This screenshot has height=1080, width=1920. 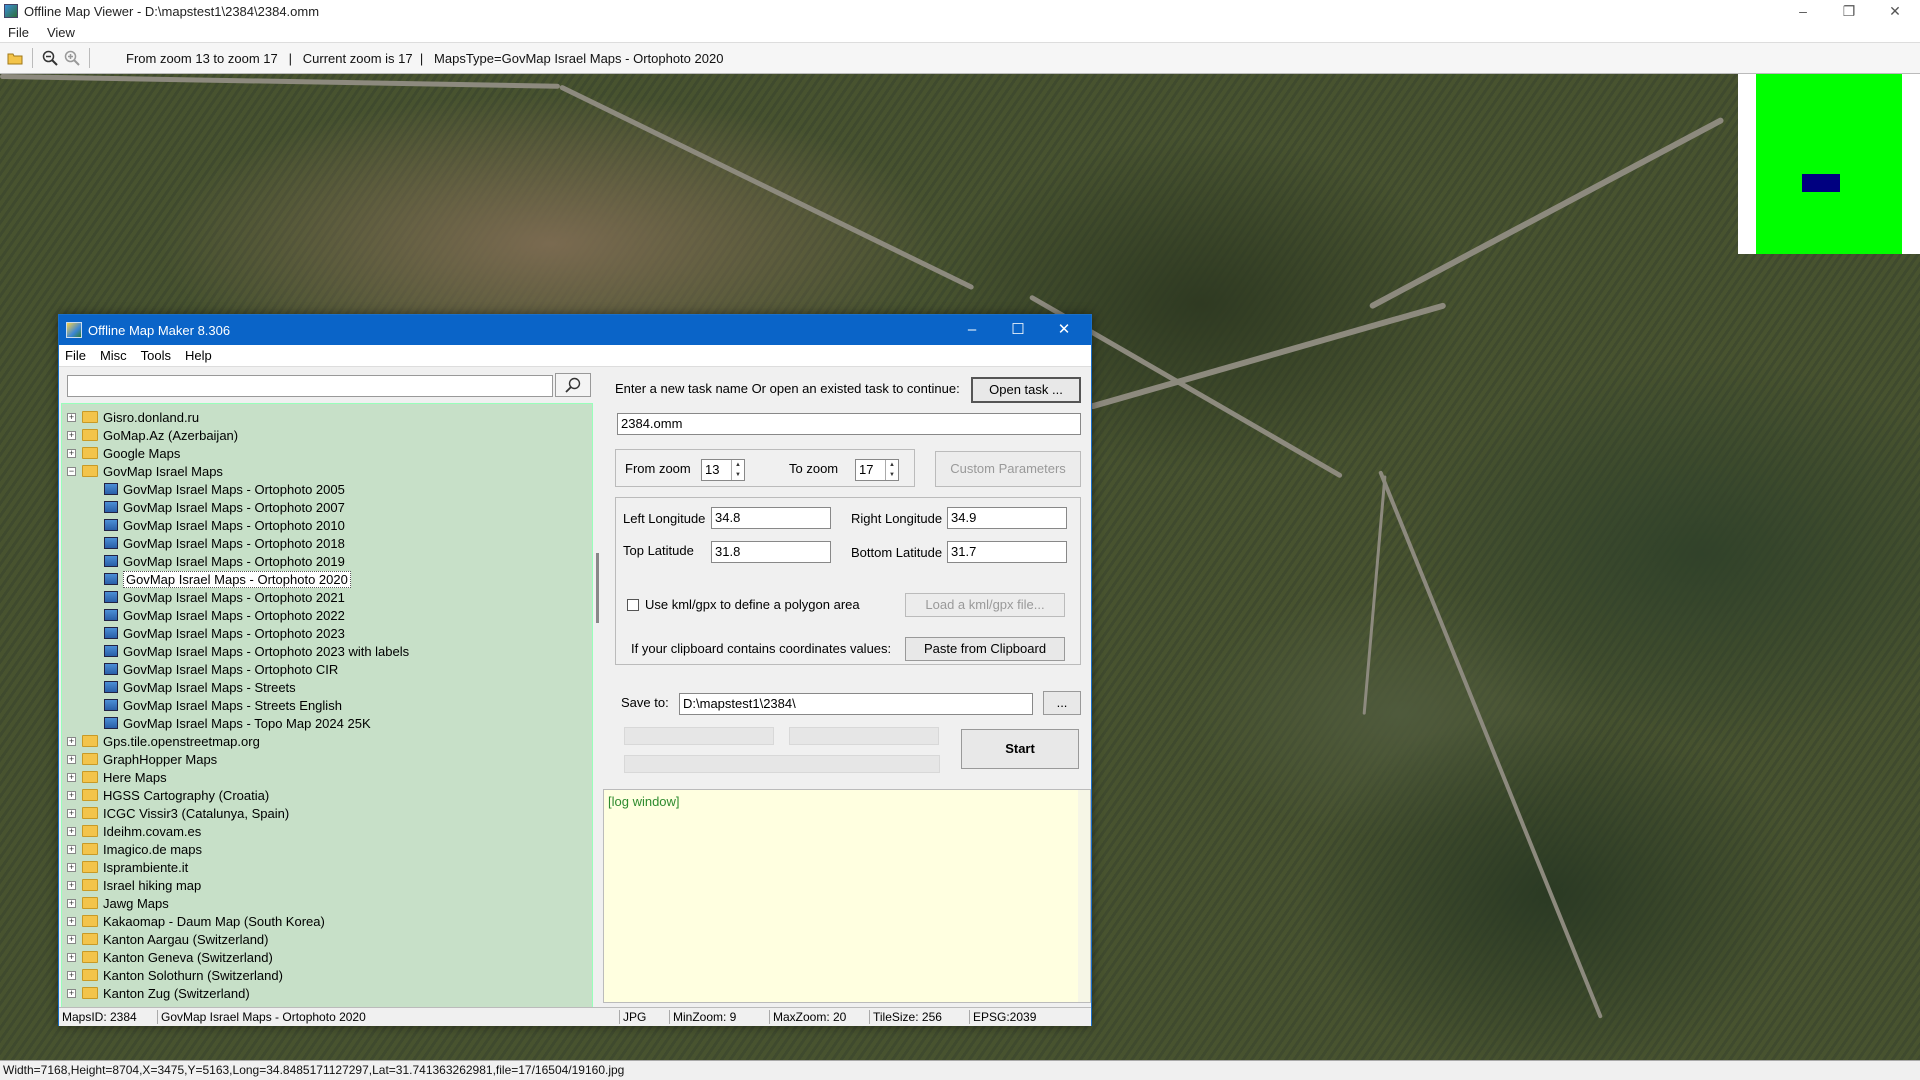 What do you see at coordinates (327, 777) in the screenshot?
I see `tree-folder-item: + Here Maps` at bounding box center [327, 777].